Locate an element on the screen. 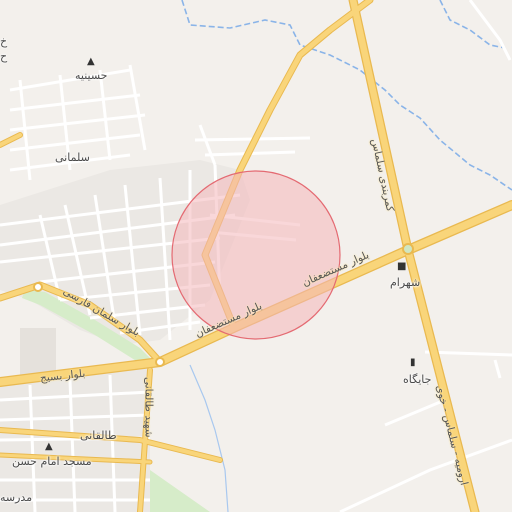 Image resolution: width=512 pixels, height=512 pixels. place-label-hosseiniyeh: حسینیه is located at coordinates (91, 75).